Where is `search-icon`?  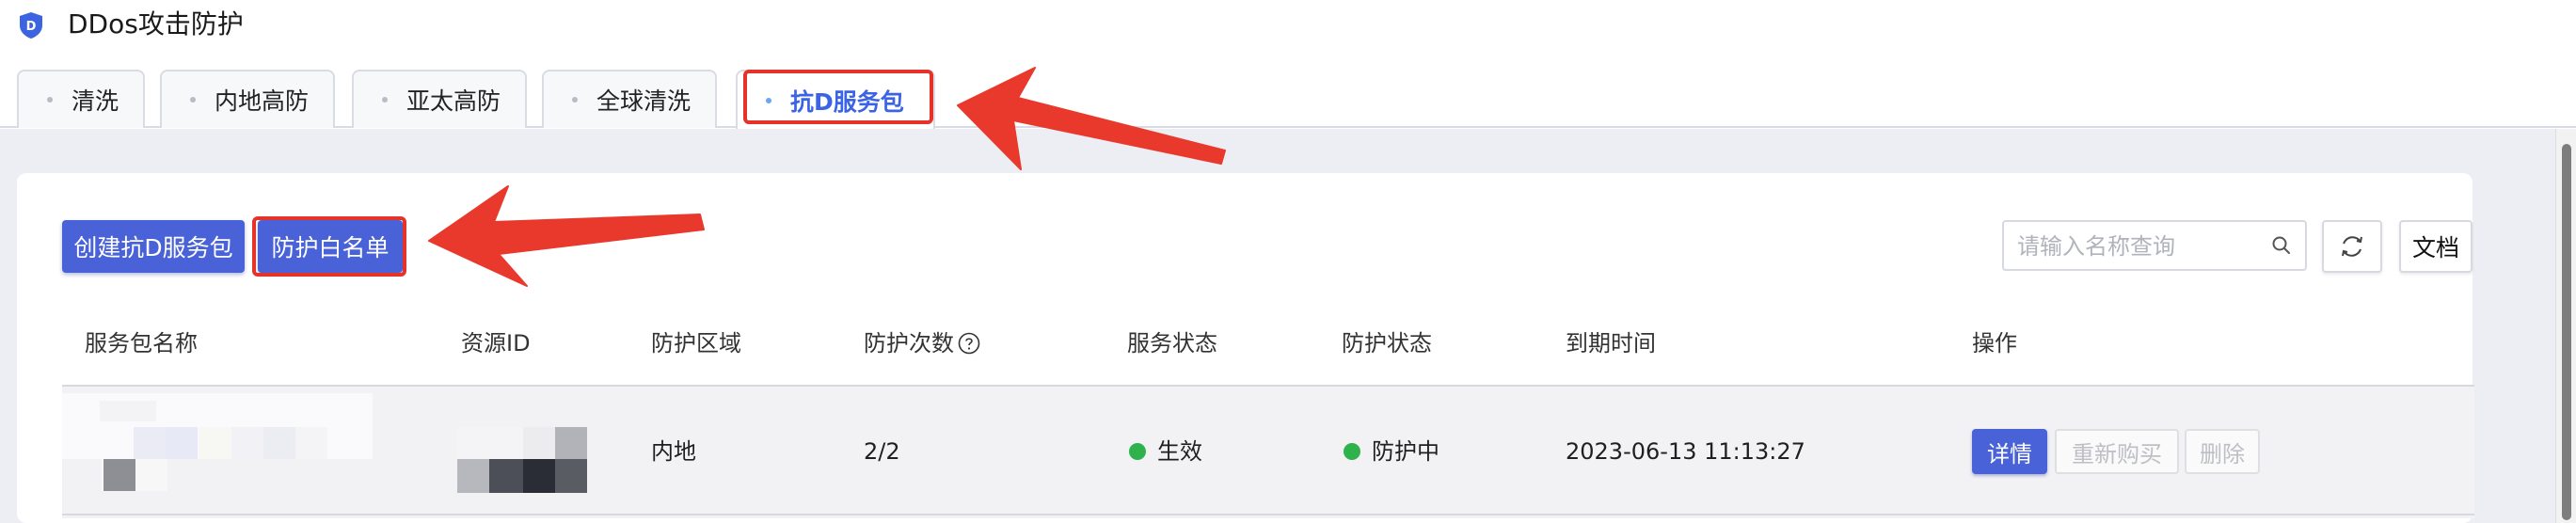 search-icon is located at coordinates (2281, 246).